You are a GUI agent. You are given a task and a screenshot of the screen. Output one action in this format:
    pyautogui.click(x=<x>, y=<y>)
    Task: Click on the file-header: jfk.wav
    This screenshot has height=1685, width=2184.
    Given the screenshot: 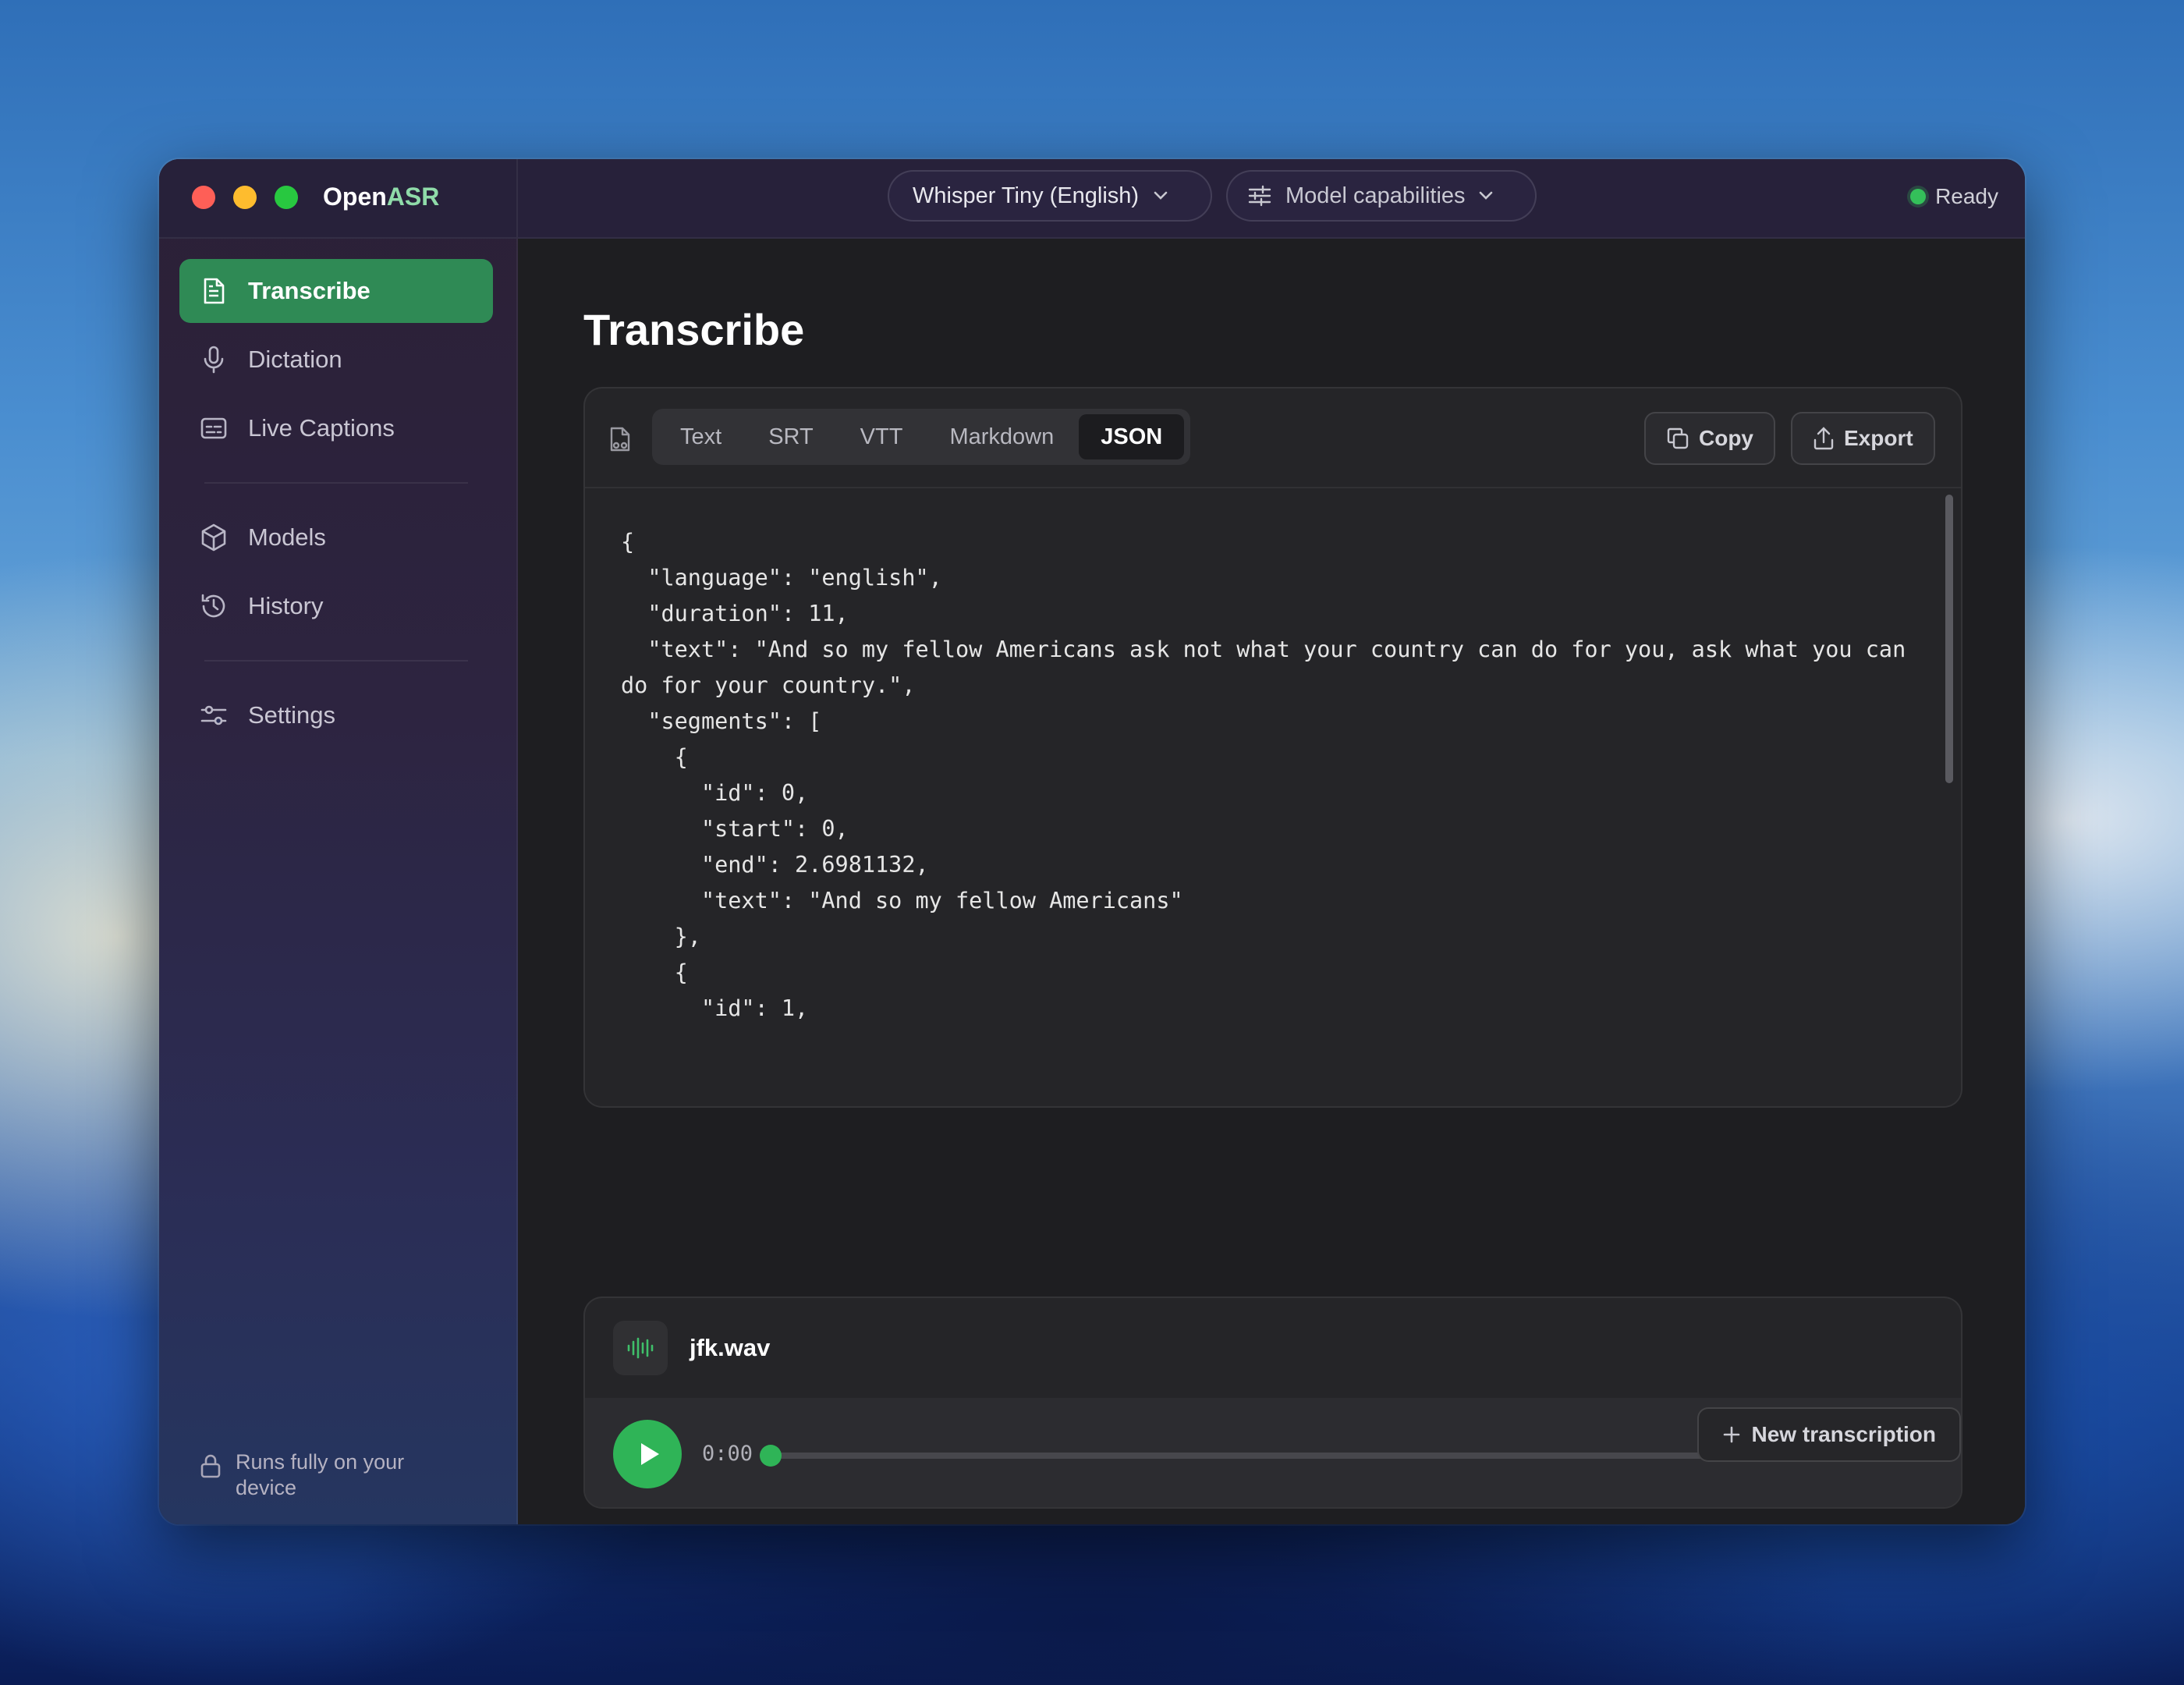 What is the action you would take?
    pyautogui.click(x=1273, y=1348)
    